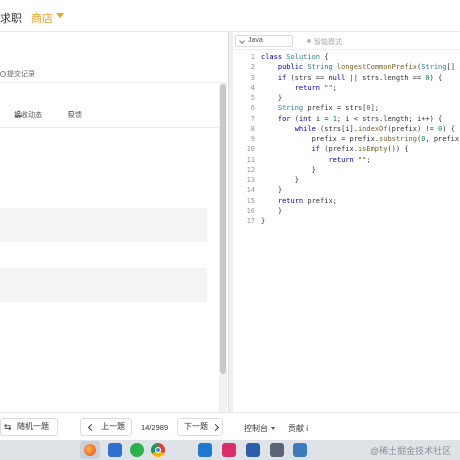 This screenshot has height=460, width=460. I want to click on line-number: 3, so click(252, 77).